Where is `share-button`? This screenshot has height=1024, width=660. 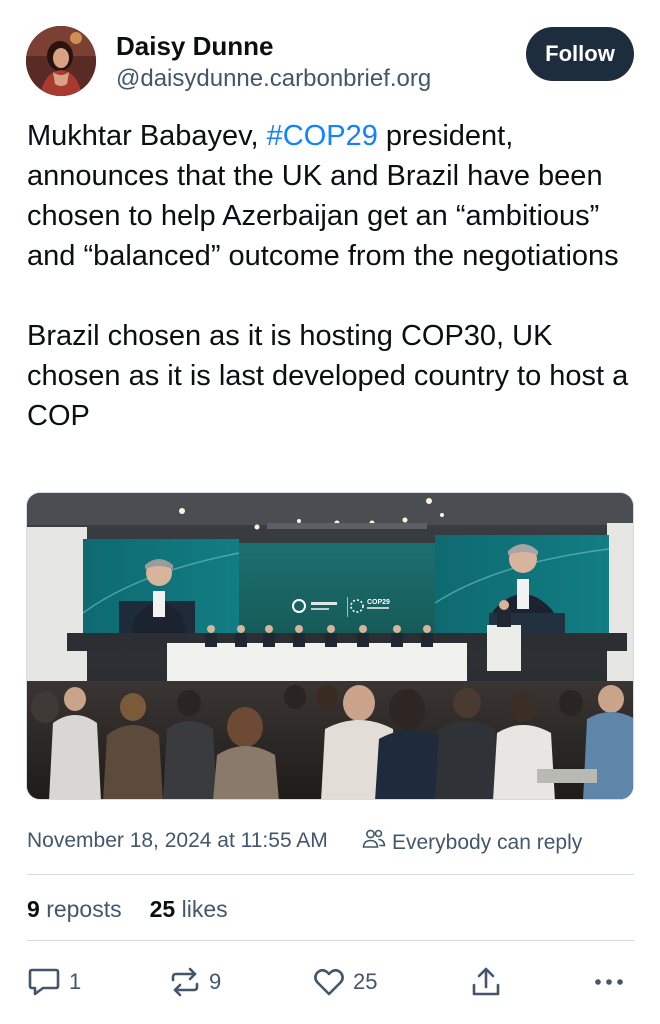 share-button is located at coordinates (486, 982).